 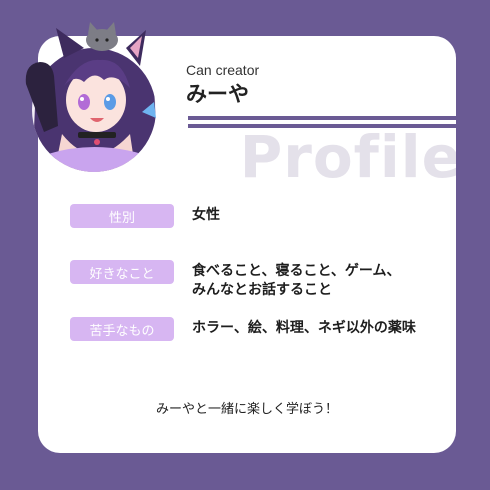 What do you see at coordinates (90, 97) in the screenshot?
I see `avatar` at bounding box center [90, 97].